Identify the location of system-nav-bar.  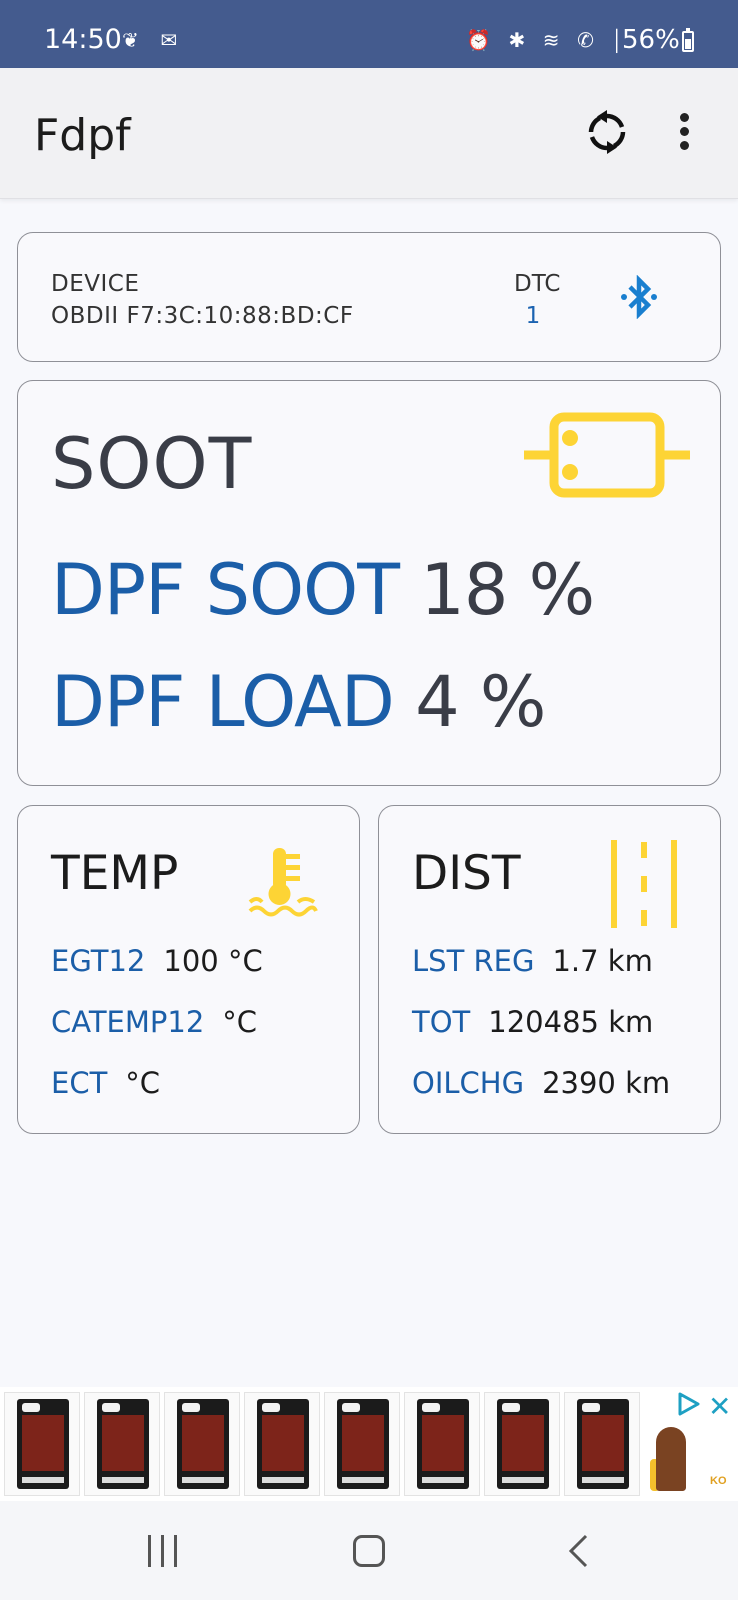
(369, 1550).